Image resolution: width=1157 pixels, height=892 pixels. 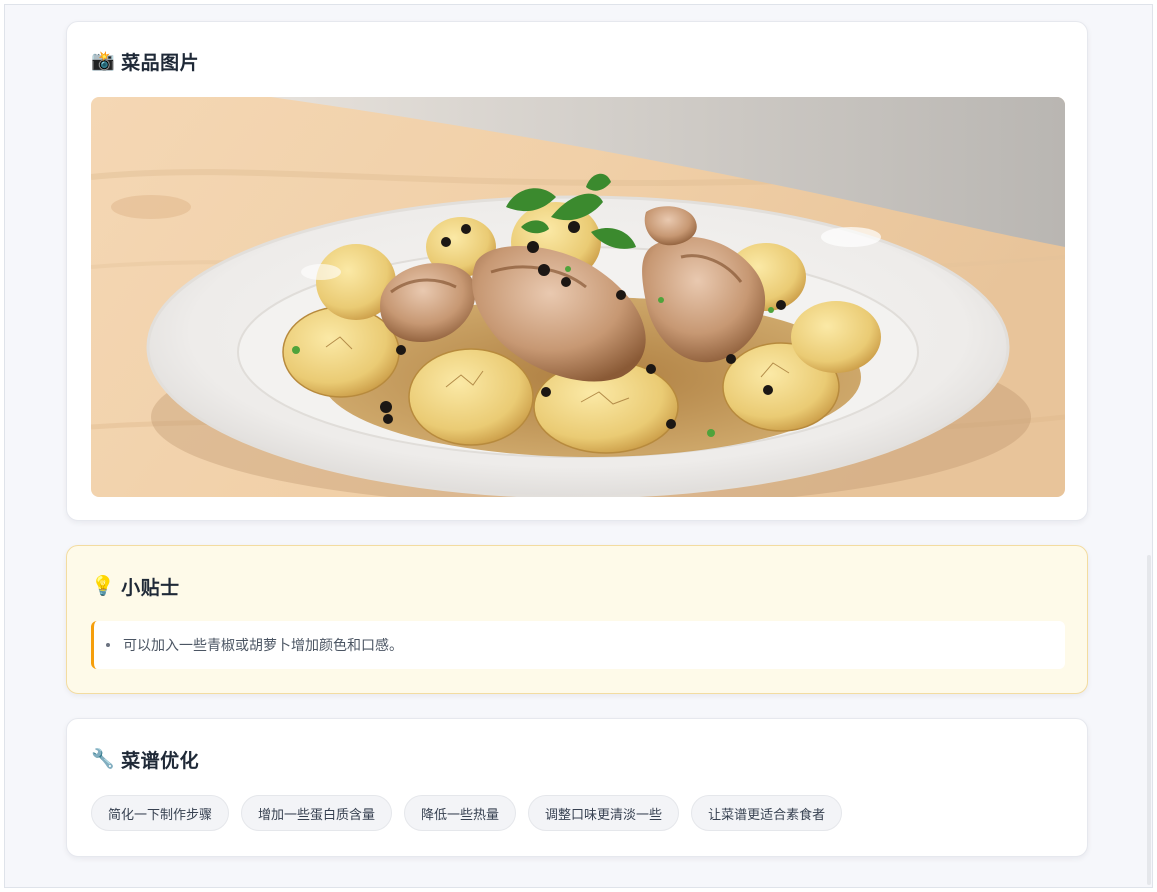 What do you see at coordinates (577, 619) in the screenshot?
I see `tips-card: 💡 小贴士 可以加入一些青椒或胡萝卜增加颜色和口感。` at bounding box center [577, 619].